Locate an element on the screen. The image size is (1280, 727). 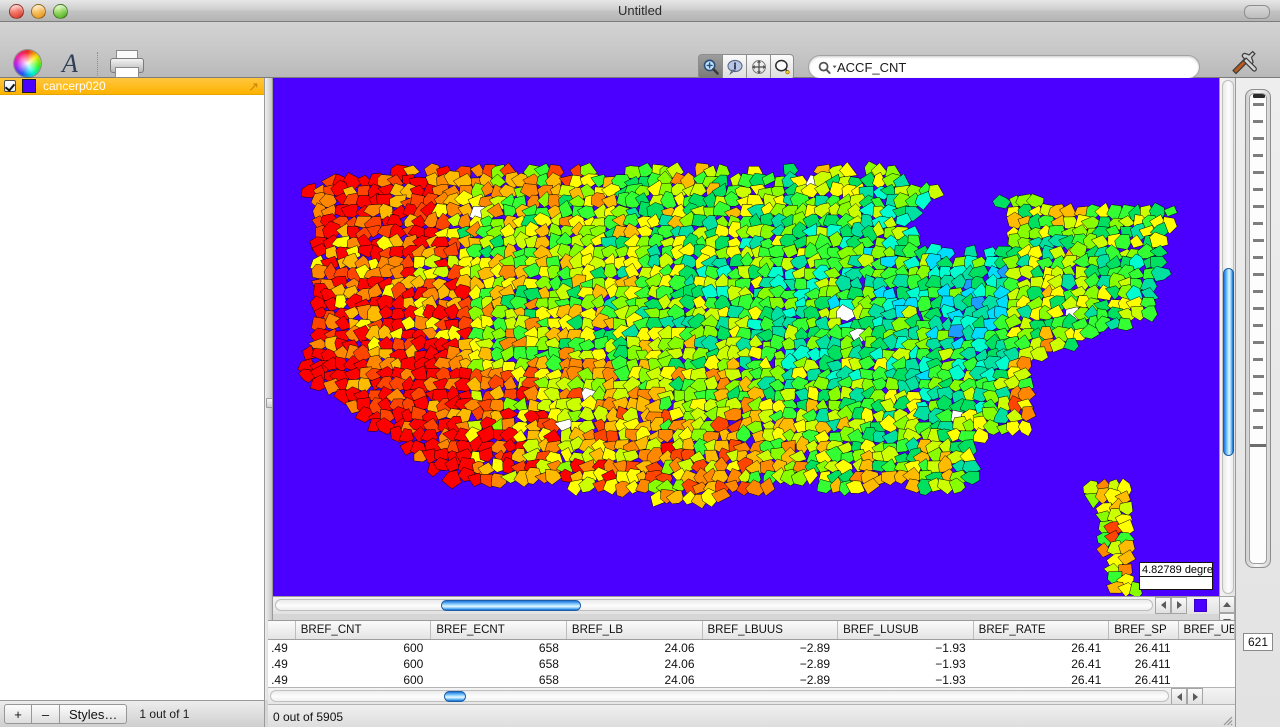
map-hscroll-trough is located at coordinates (714, 605).